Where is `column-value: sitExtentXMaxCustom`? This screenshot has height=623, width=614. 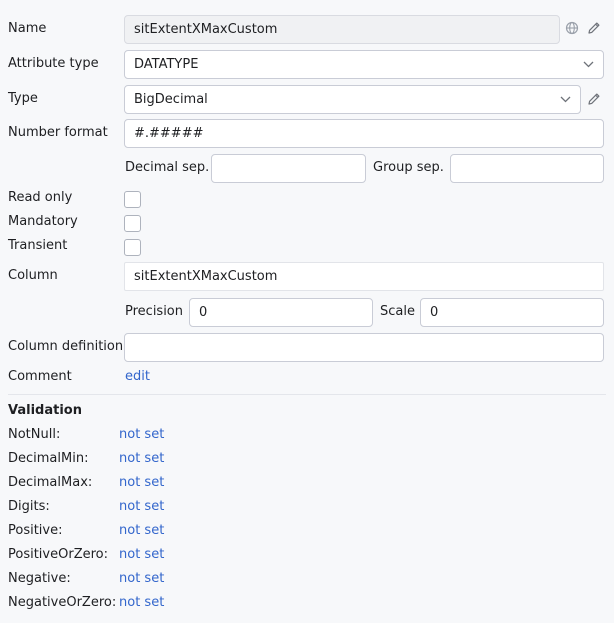
column-value: sitExtentXMaxCustom is located at coordinates (206, 276).